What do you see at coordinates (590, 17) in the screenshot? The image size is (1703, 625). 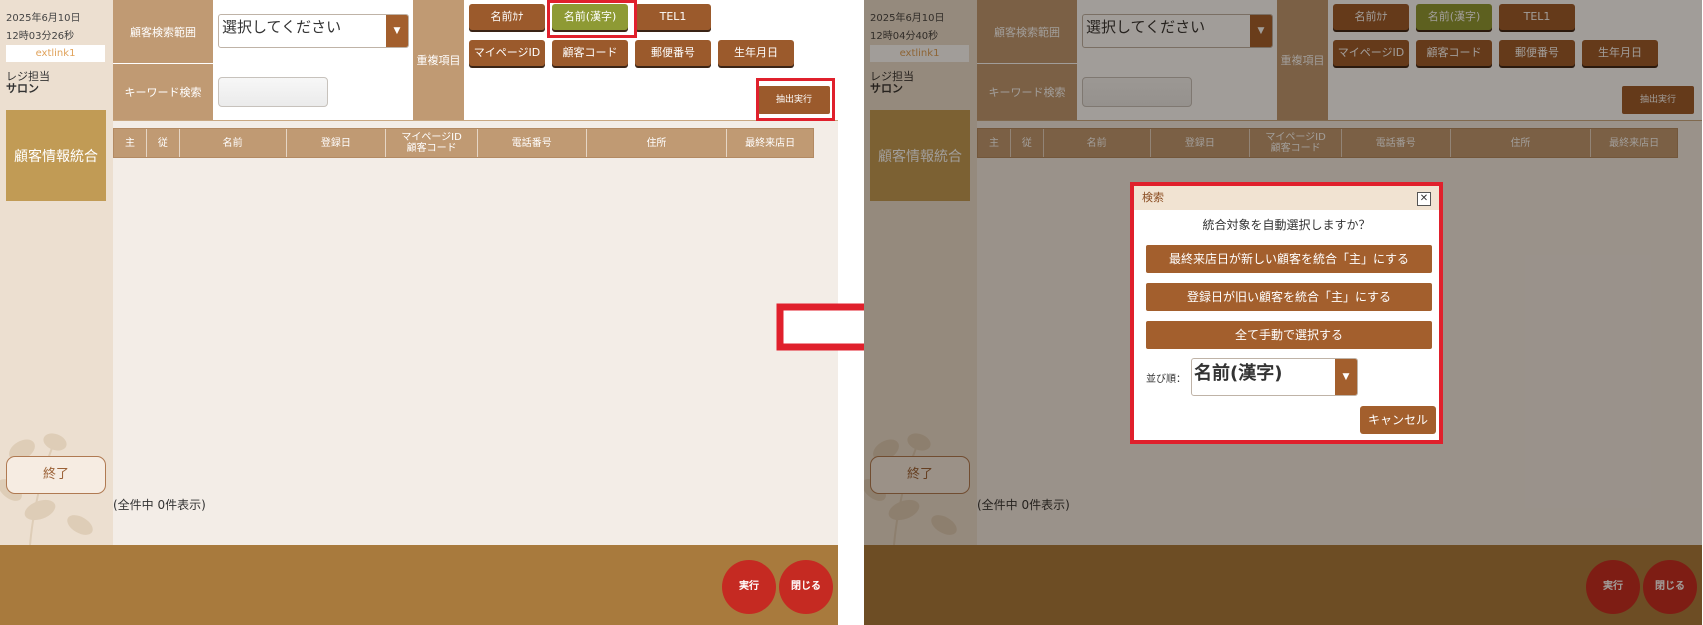 I see `dup-button-kanji: 名前(漢字)` at bounding box center [590, 17].